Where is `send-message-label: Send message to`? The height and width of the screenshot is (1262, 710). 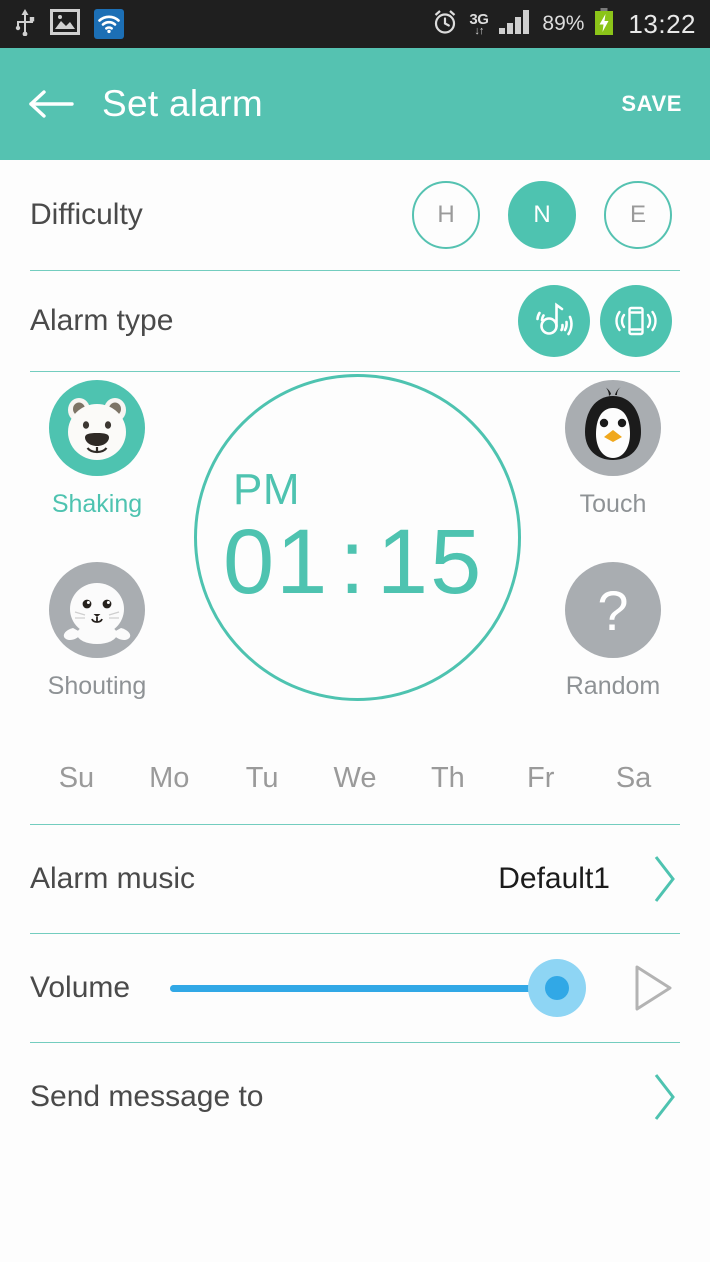 send-message-label: Send message to is located at coordinates (147, 1096).